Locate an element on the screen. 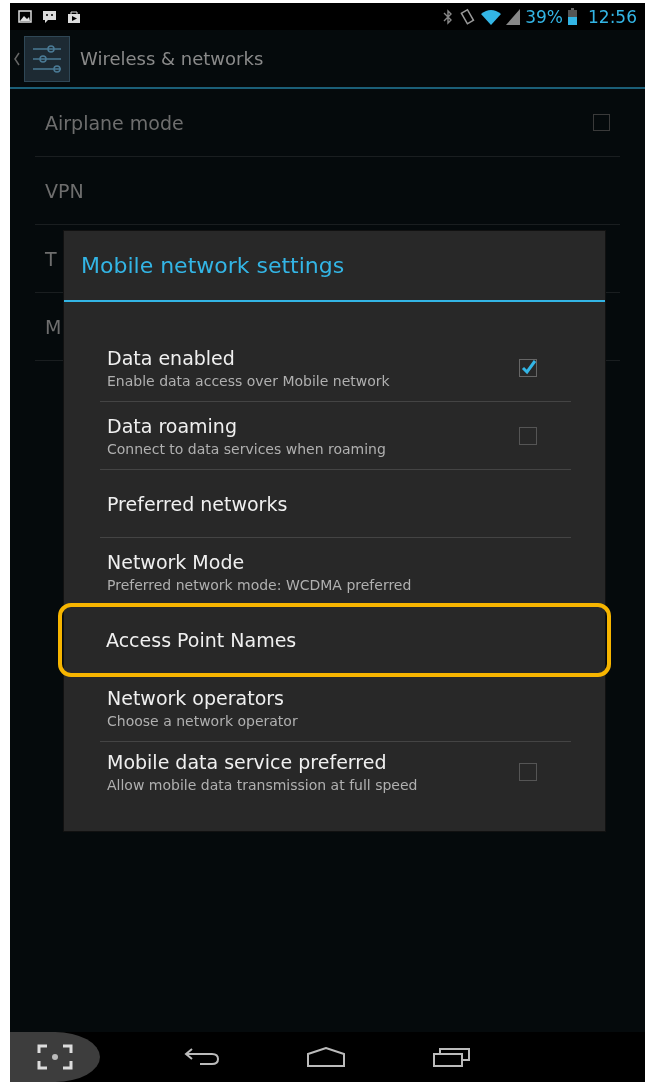 The image size is (650, 1082). battery-icon is located at coordinates (572, 16).